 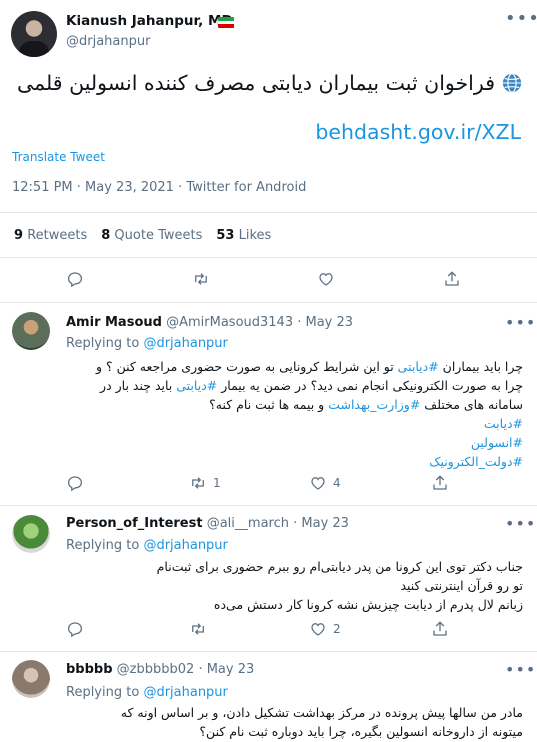 What do you see at coordinates (288, 423) in the screenshot?
I see `reply-line: #دیابت` at bounding box center [288, 423].